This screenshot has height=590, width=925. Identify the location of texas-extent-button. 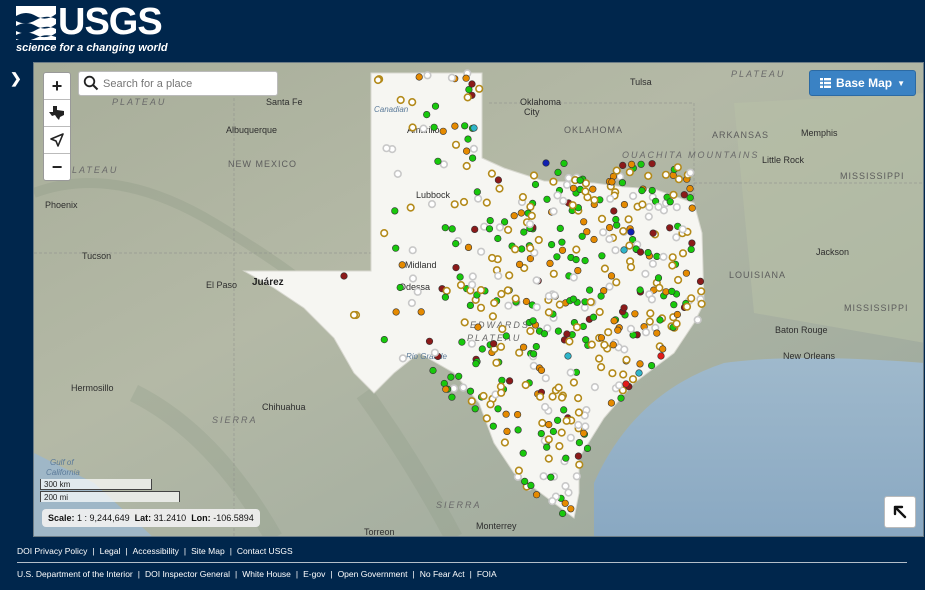
(57, 113).